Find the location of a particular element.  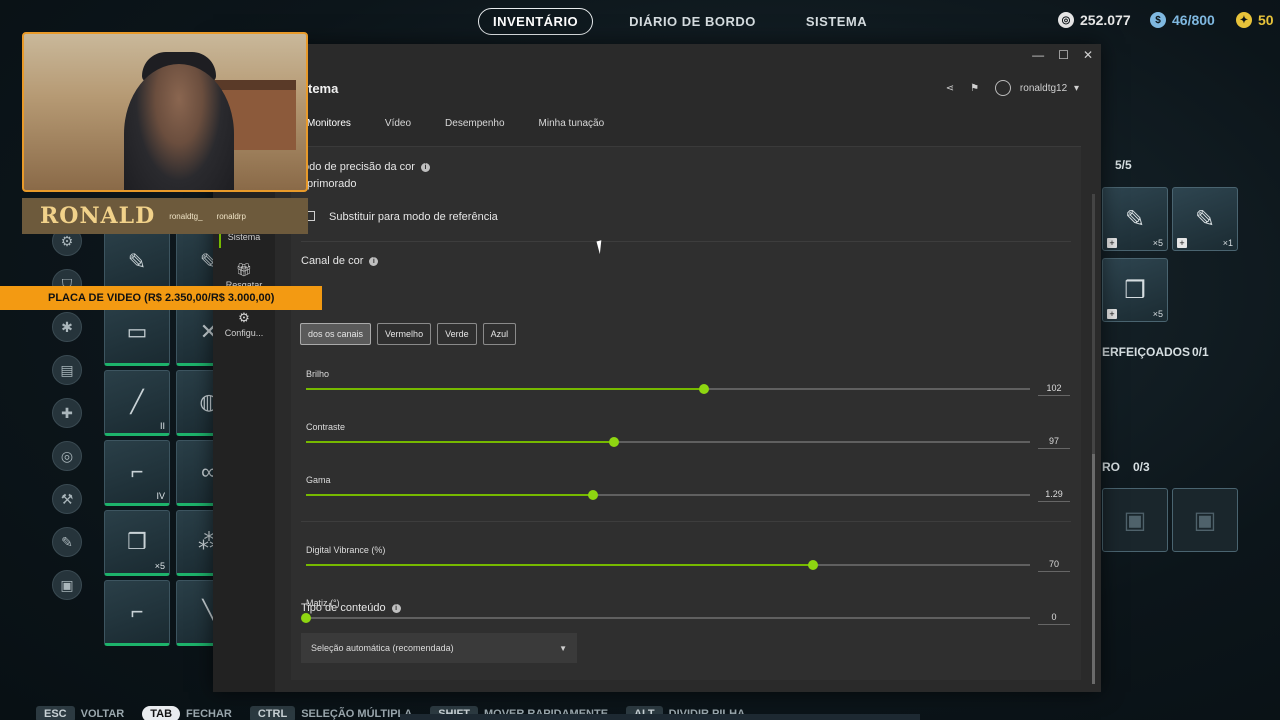

feedback-icon: ⚑ is located at coordinates (974, 88).